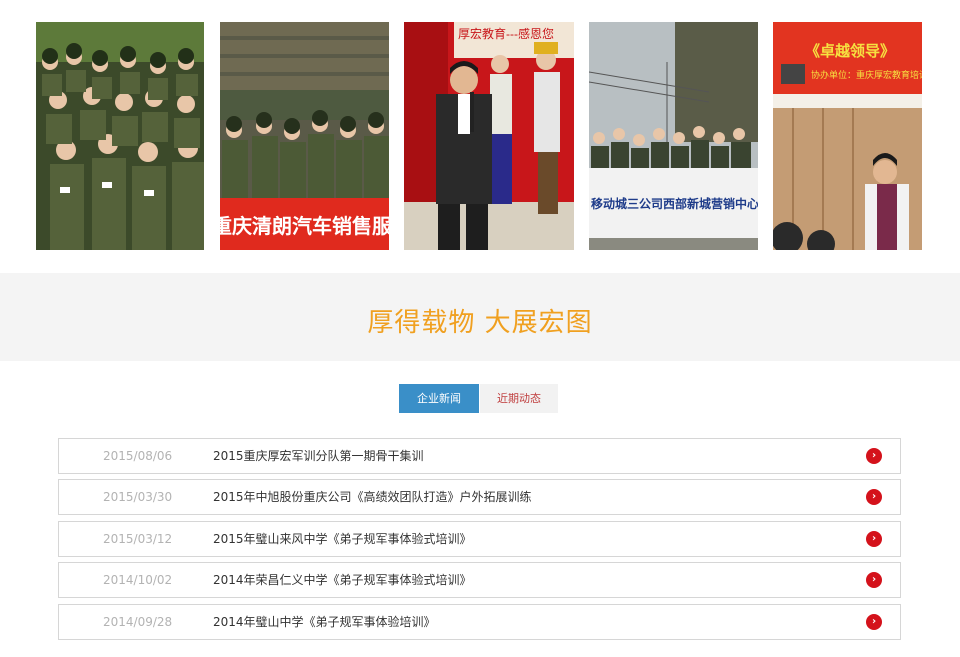 The height and width of the screenshot is (657, 960). Describe the element at coordinates (138, 580) in the screenshot. I see `news-date: 2014/10/02` at that location.